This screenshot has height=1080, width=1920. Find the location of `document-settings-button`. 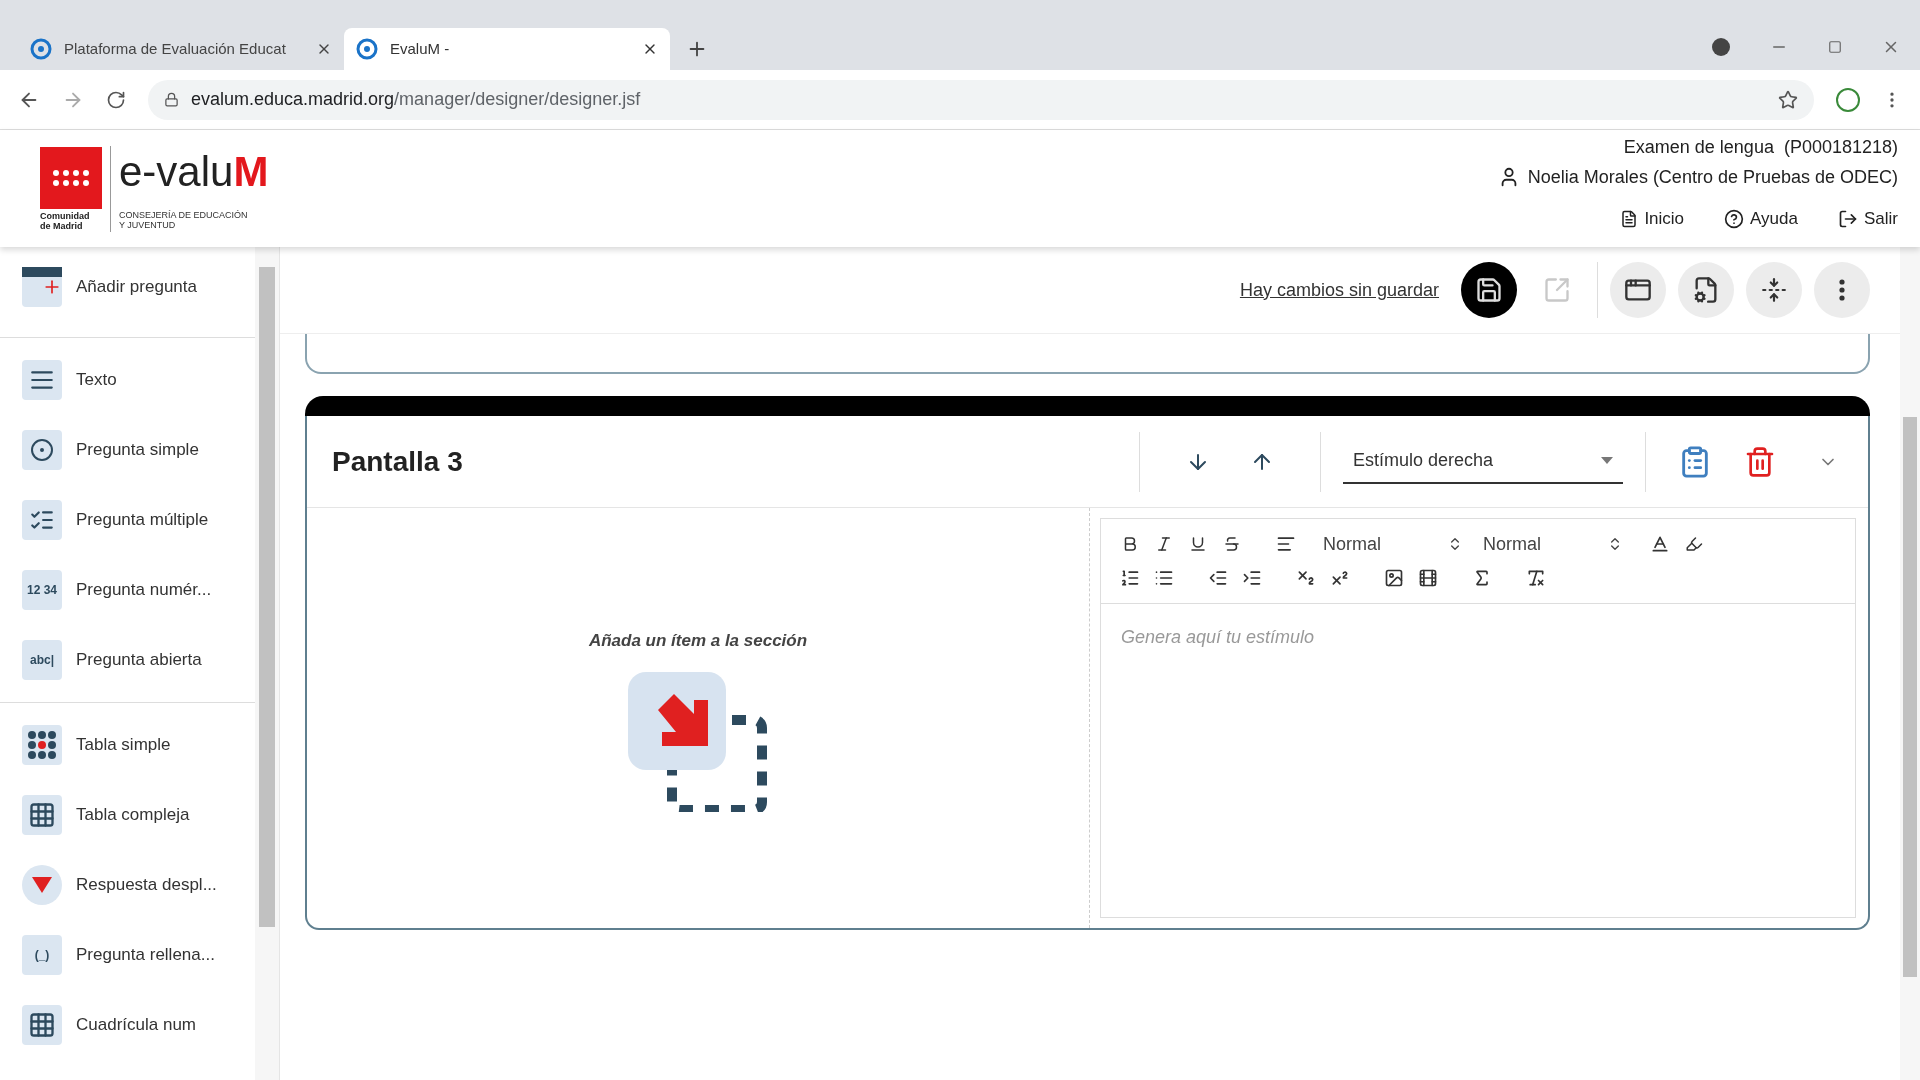

document-settings-button is located at coordinates (1706, 290).